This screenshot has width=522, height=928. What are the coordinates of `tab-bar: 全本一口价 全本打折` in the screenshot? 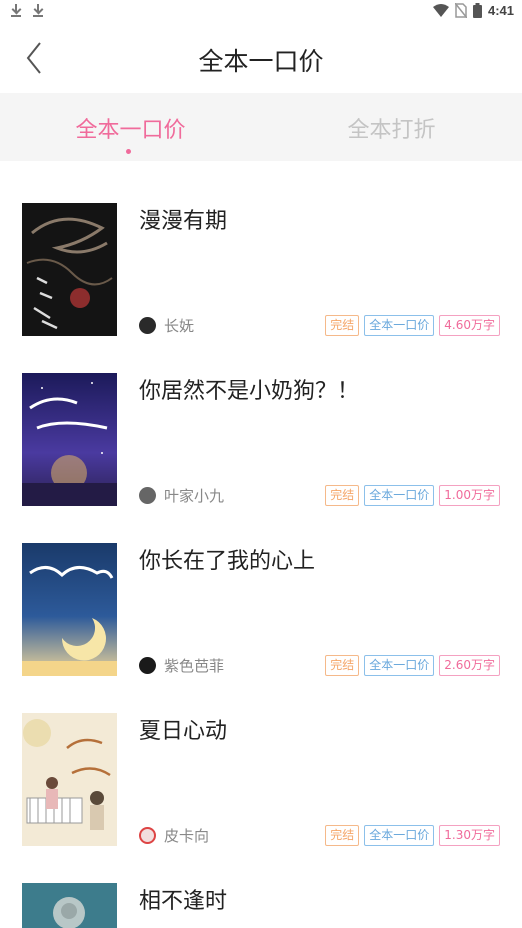 It's located at (261, 127).